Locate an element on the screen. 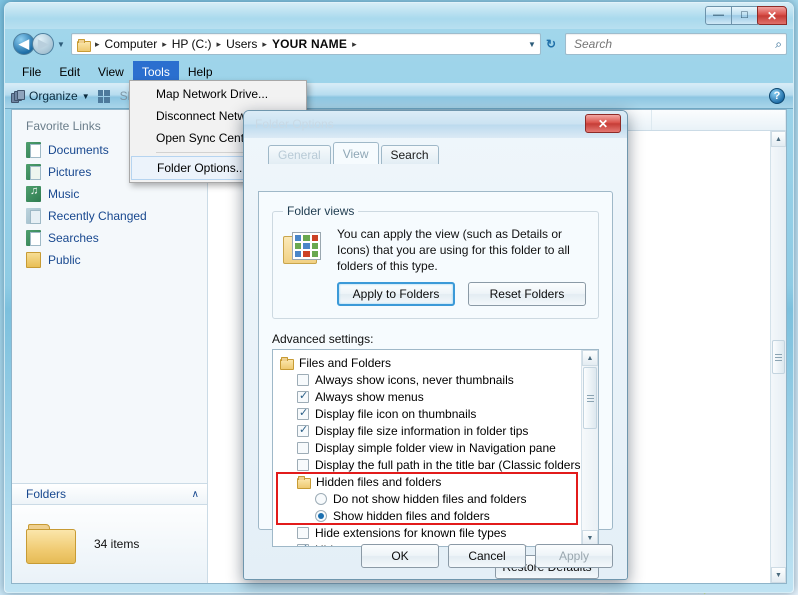 This screenshot has height=595, width=798. list-item-do-not-show-hidden-files: Do not show hidden files and folders is located at coordinates (427, 498).